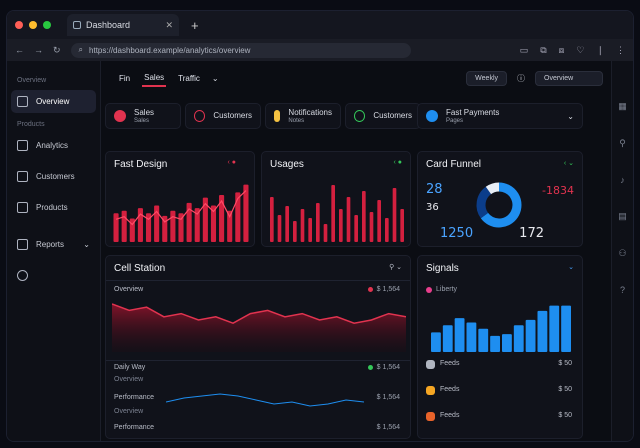 The height and width of the screenshot is (448, 640). Describe the element at coordinates (620, 50) in the screenshot. I see `menu-icon: ⋮` at that location.